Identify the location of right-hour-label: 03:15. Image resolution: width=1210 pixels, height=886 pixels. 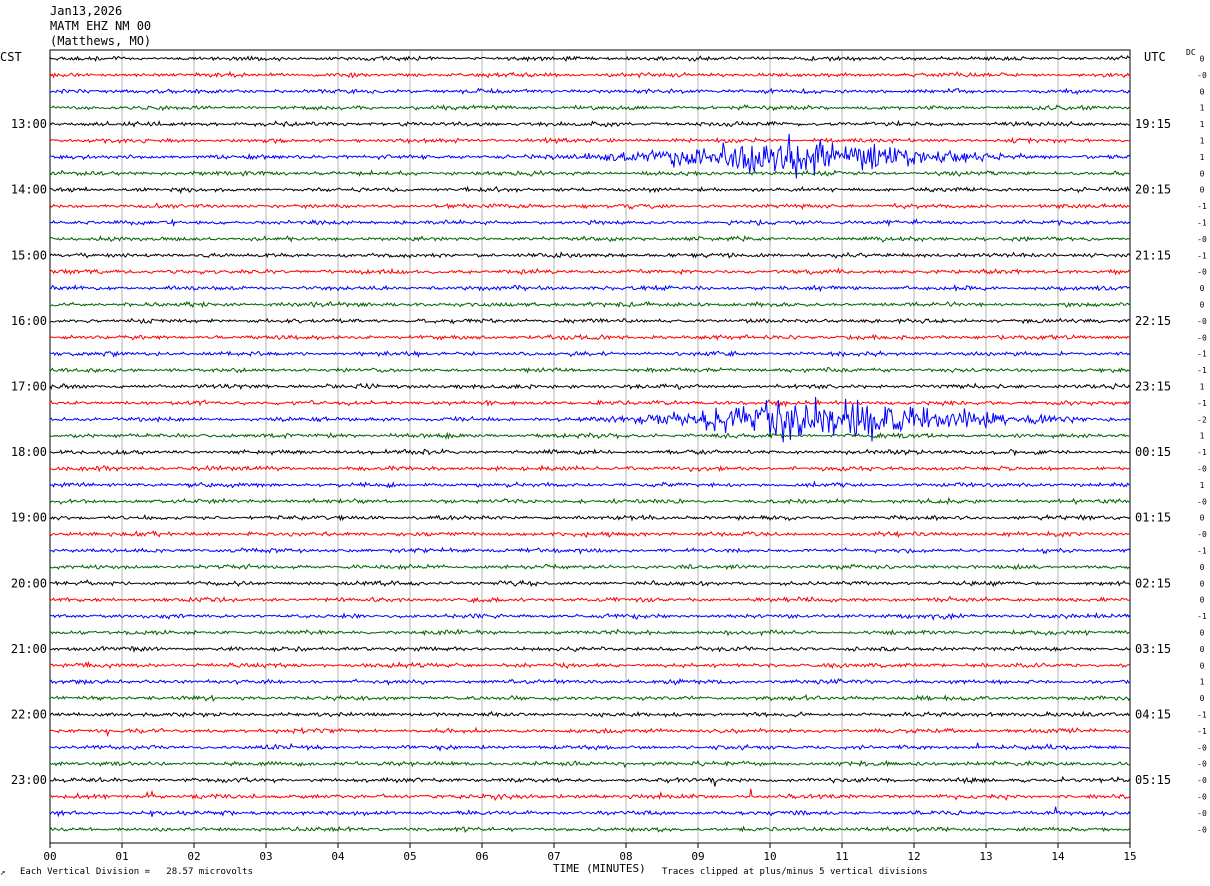
(1153, 649).